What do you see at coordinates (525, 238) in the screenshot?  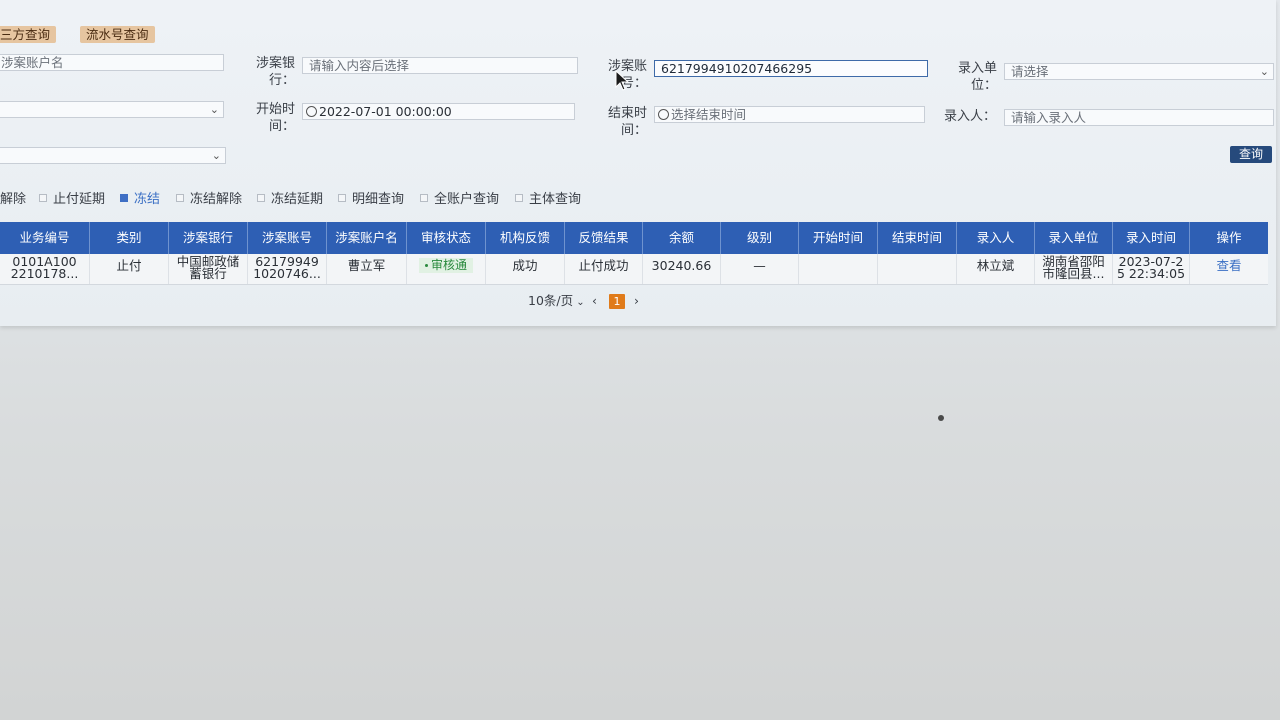 I see `col-org-feedback: 机构反馈` at bounding box center [525, 238].